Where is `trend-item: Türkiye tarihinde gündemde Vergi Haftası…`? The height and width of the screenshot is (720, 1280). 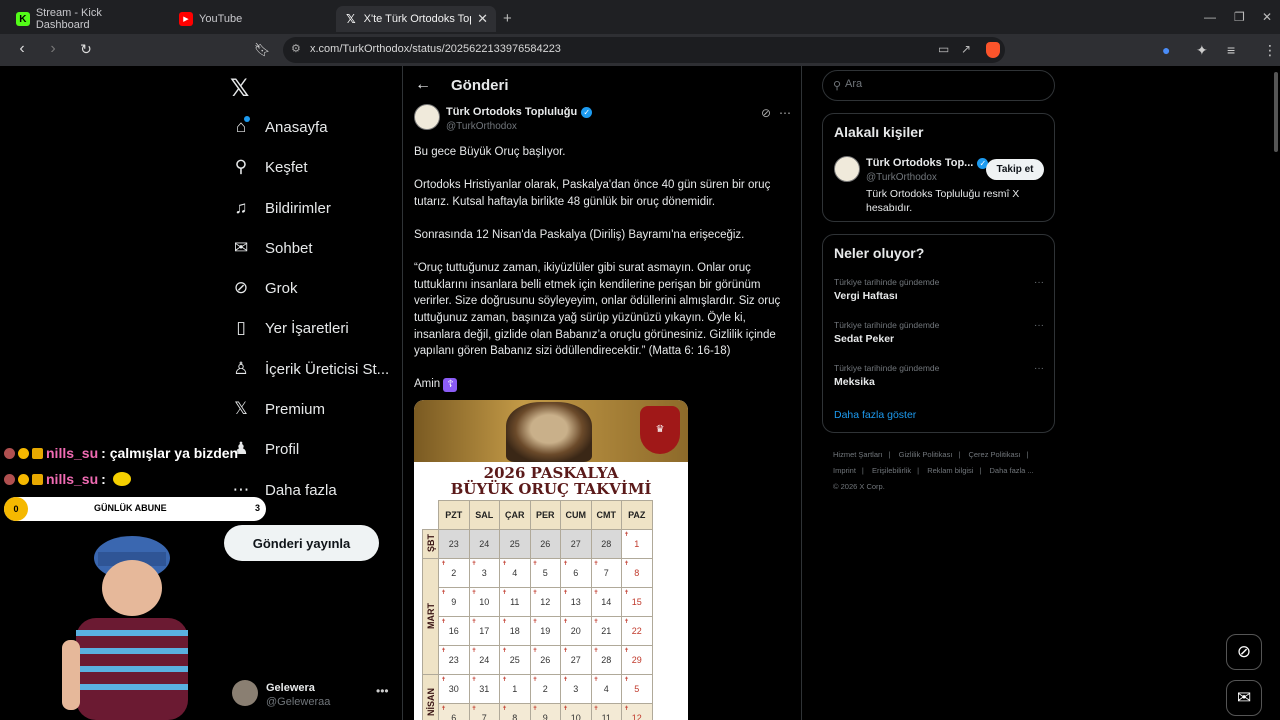 trend-item: Türkiye tarihinde gündemde Vergi Haftası… is located at coordinates (939, 289).